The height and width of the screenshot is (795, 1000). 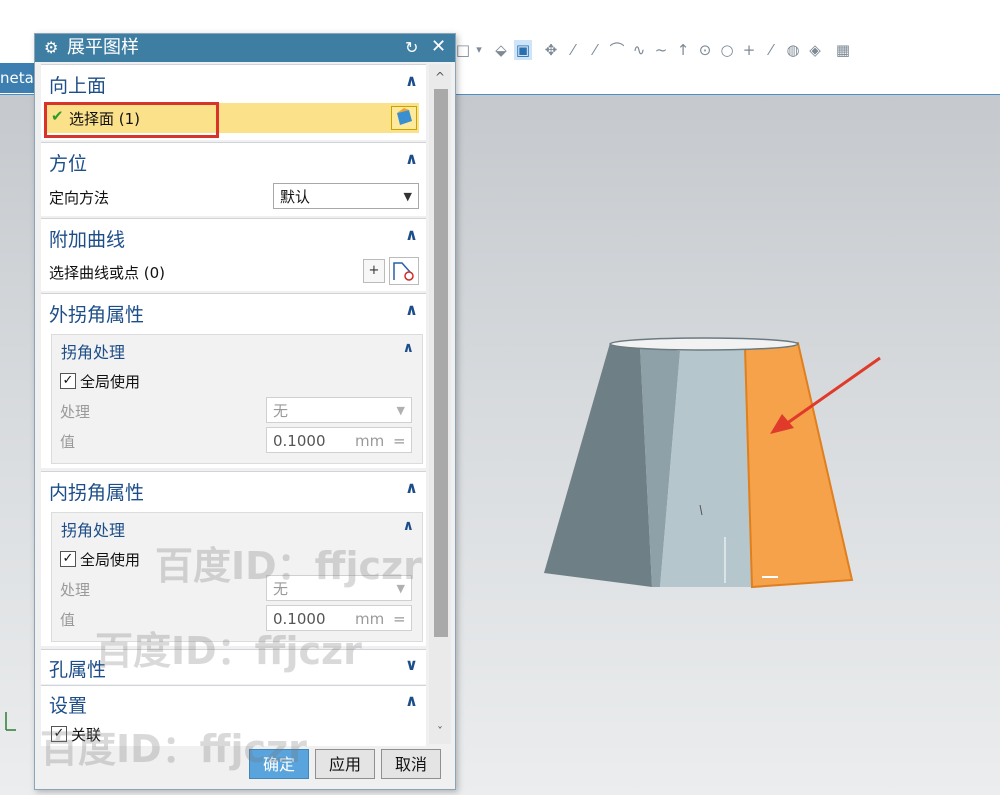 I want to click on section-title-settings: 设置, so click(x=68, y=706).